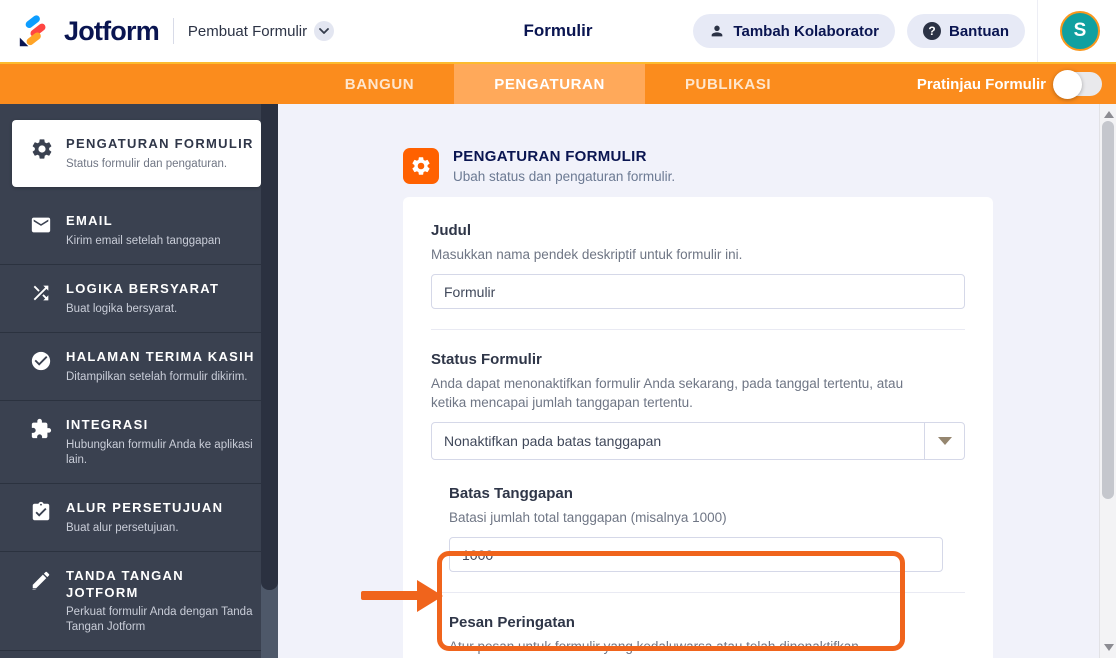 This screenshot has width=1116, height=658. Describe the element at coordinates (1109, 114) in the screenshot. I see `scroll-up-icon` at that location.